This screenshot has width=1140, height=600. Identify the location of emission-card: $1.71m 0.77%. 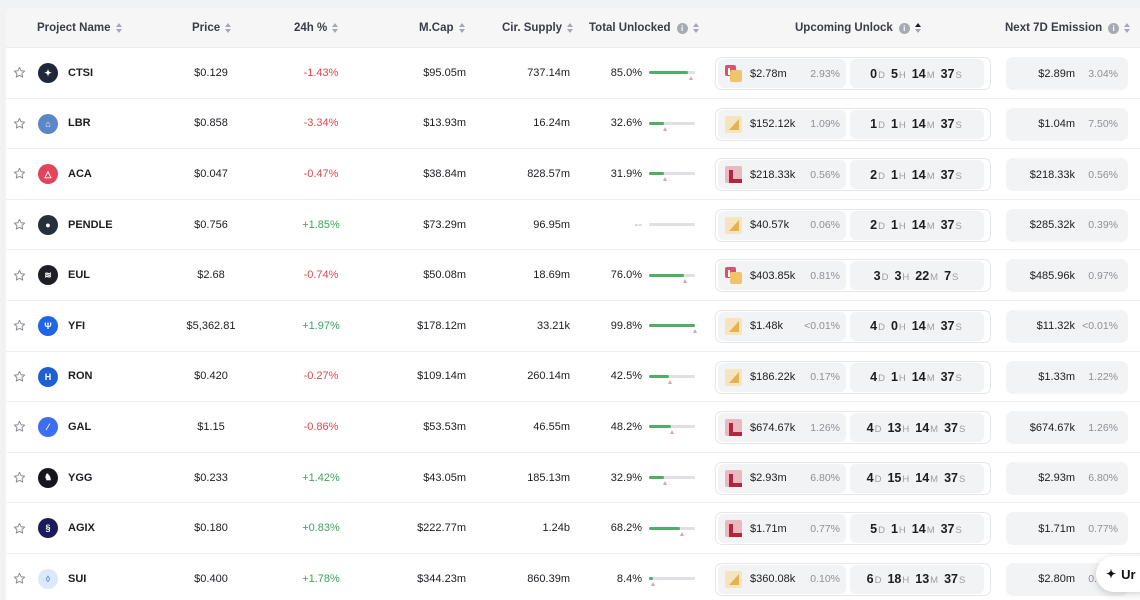
(1067, 529).